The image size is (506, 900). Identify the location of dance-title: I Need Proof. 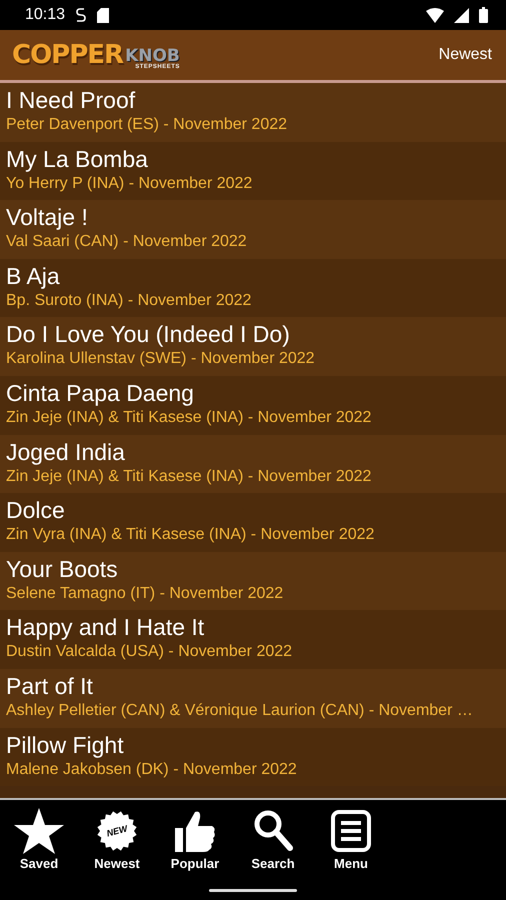
(71, 100).